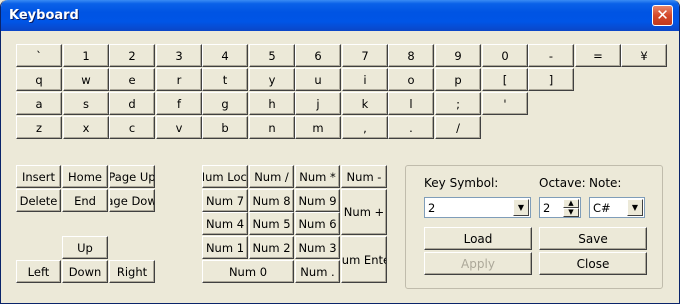  I want to click on key-label: Num +, so click(364, 212).